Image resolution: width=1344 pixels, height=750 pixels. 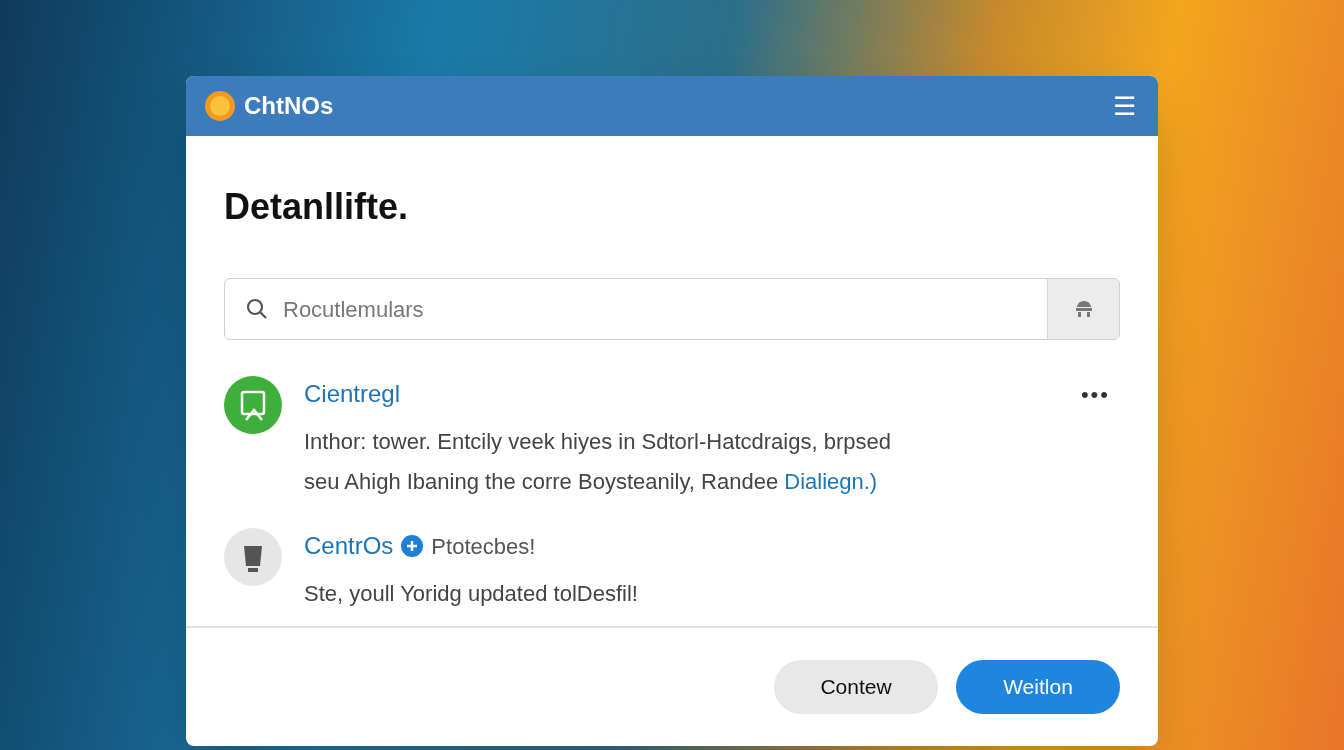 What do you see at coordinates (471, 594) in the screenshot?
I see `notification-text: Ste, youll Yoridg updated tolDesfil!` at bounding box center [471, 594].